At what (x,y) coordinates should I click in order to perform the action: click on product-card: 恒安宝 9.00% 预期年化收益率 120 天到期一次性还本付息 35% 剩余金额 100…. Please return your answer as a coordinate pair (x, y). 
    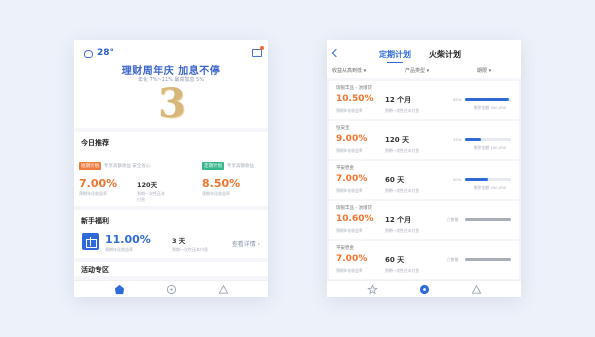
    Looking at the image, I should click on (424, 140).